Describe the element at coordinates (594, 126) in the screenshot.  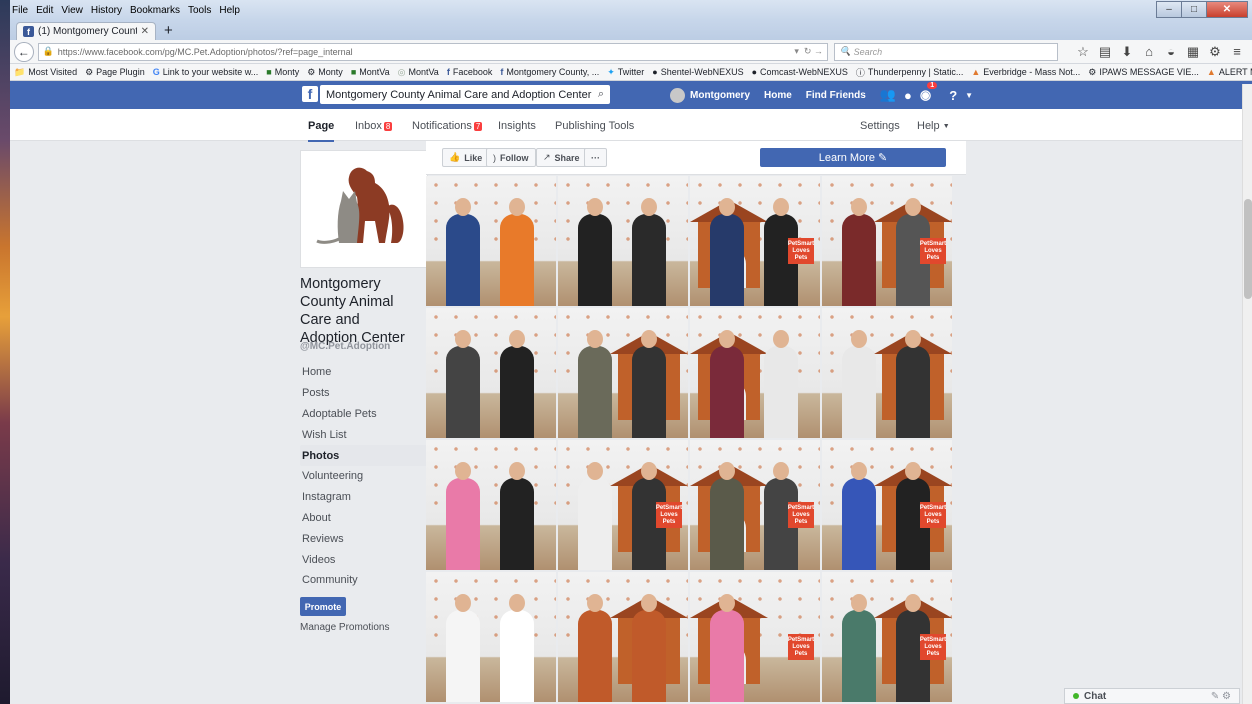
I see `tab-publishing-tools: Publishing Tools` at that location.